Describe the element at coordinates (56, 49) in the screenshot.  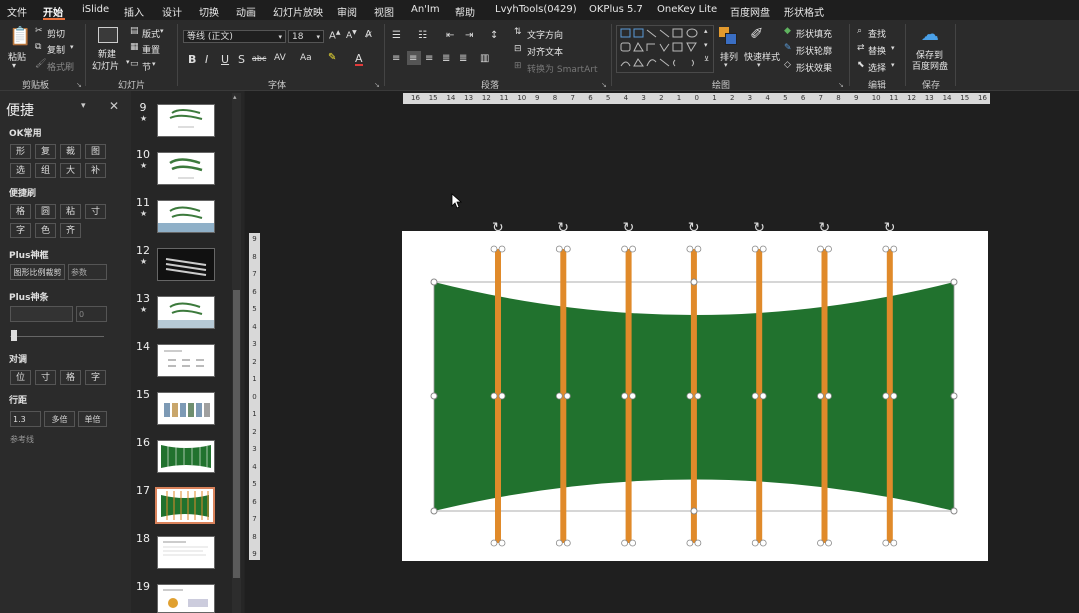
I see `copy-button: 复制` at that location.